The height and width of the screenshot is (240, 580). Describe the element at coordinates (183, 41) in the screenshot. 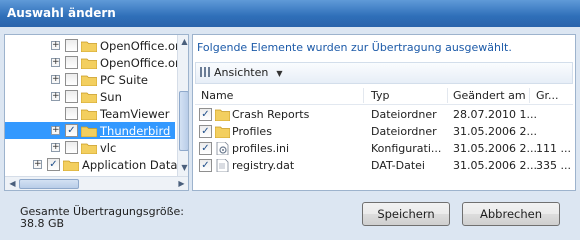

I see `scroll-up-icon: ▲` at that location.